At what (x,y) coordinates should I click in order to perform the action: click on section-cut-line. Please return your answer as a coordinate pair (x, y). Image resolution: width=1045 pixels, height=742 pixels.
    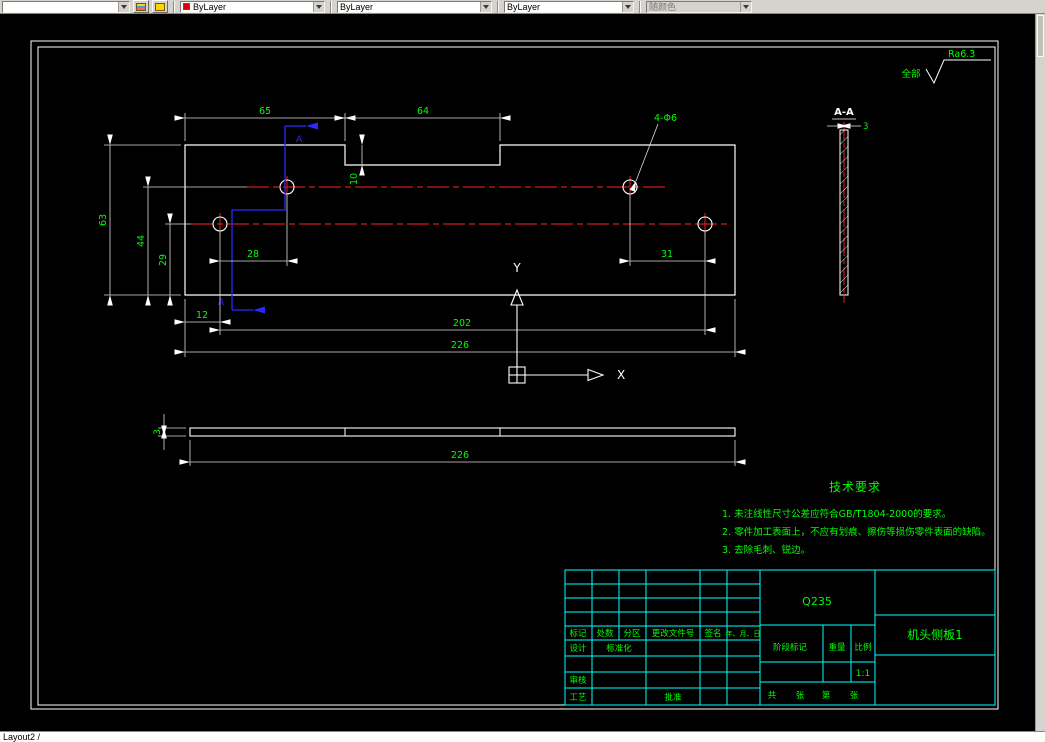
    Looking at the image, I should click on (274, 218).